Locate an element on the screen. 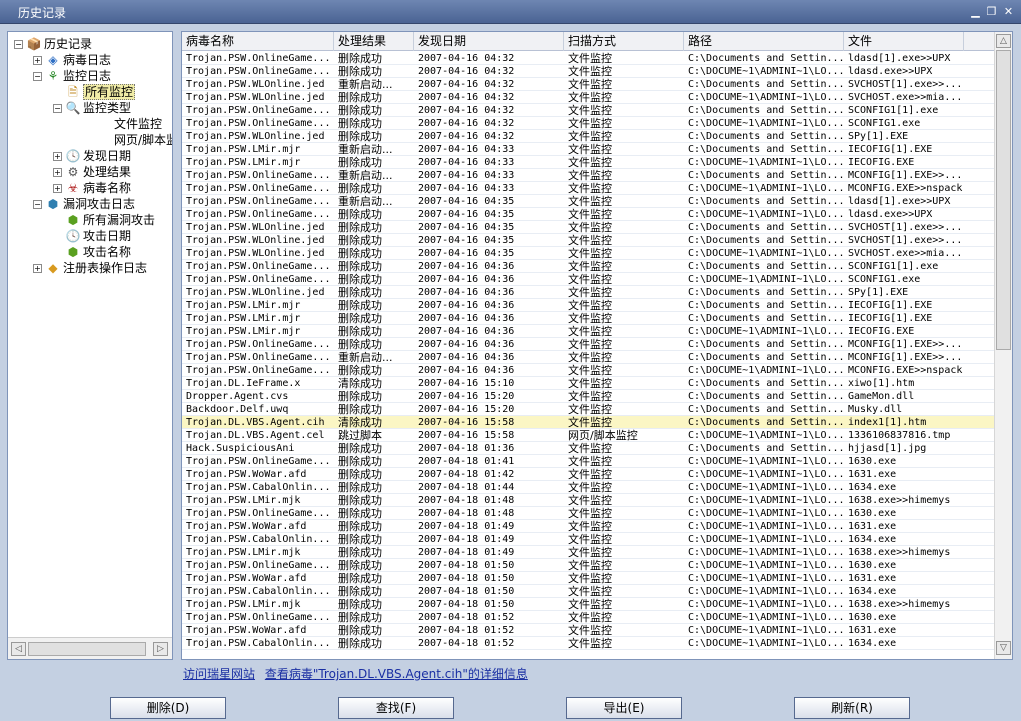 This screenshot has width=1021, height=721. column-path: 路径 is located at coordinates (764, 41).